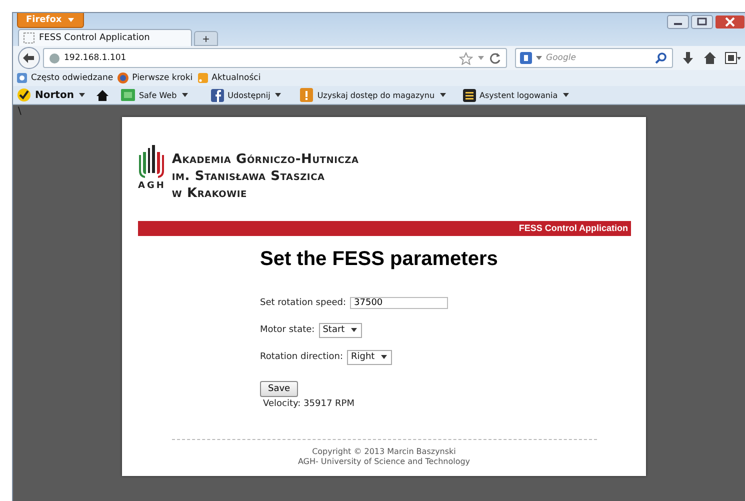 This screenshot has height=501, width=745. I want to click on toolbar-item: Udostępnij, so click(246, 95).